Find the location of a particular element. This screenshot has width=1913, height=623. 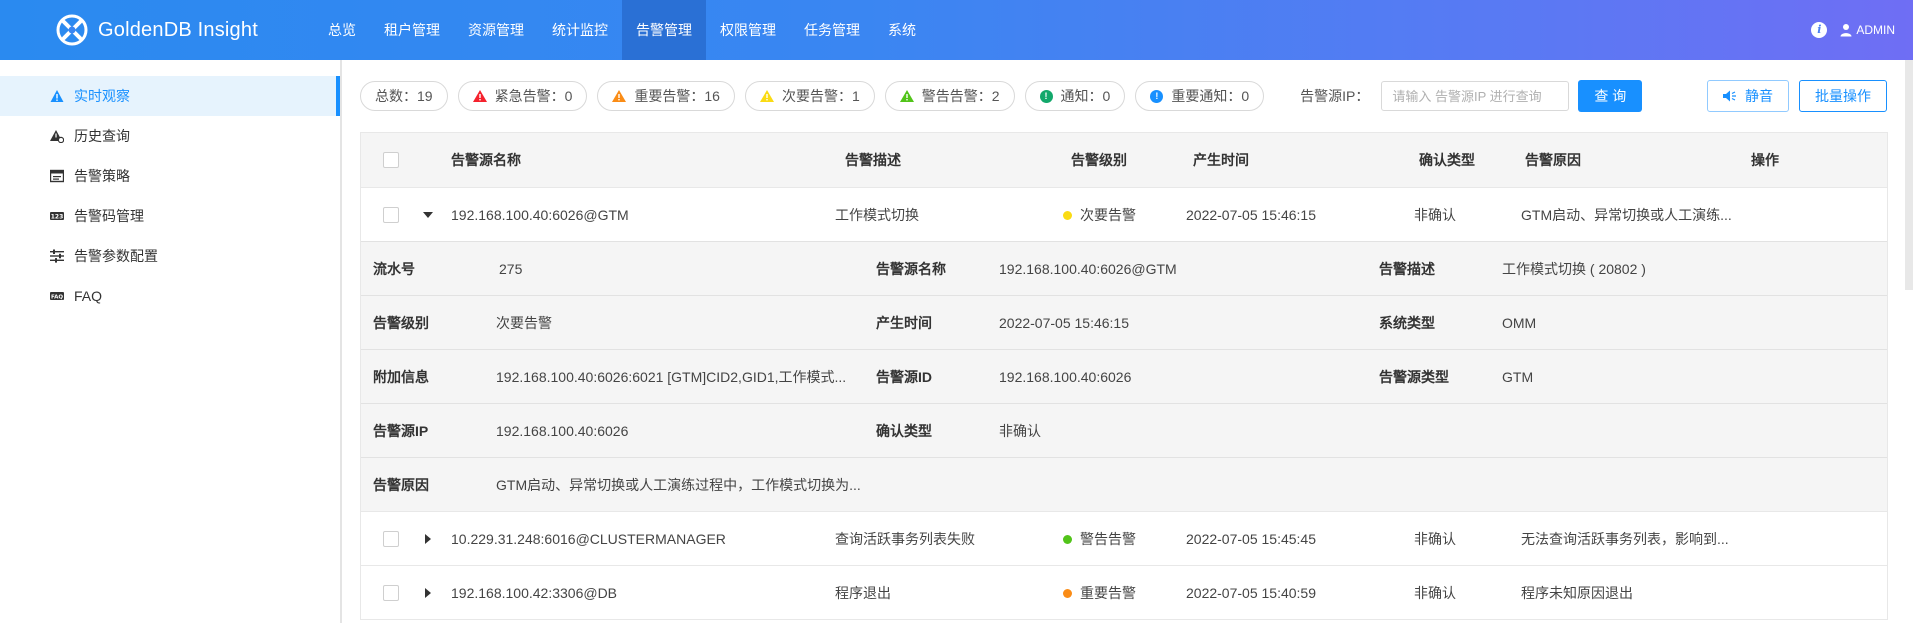

detail-confirm-value: 非确认 is located at coordinates (1020, 431).